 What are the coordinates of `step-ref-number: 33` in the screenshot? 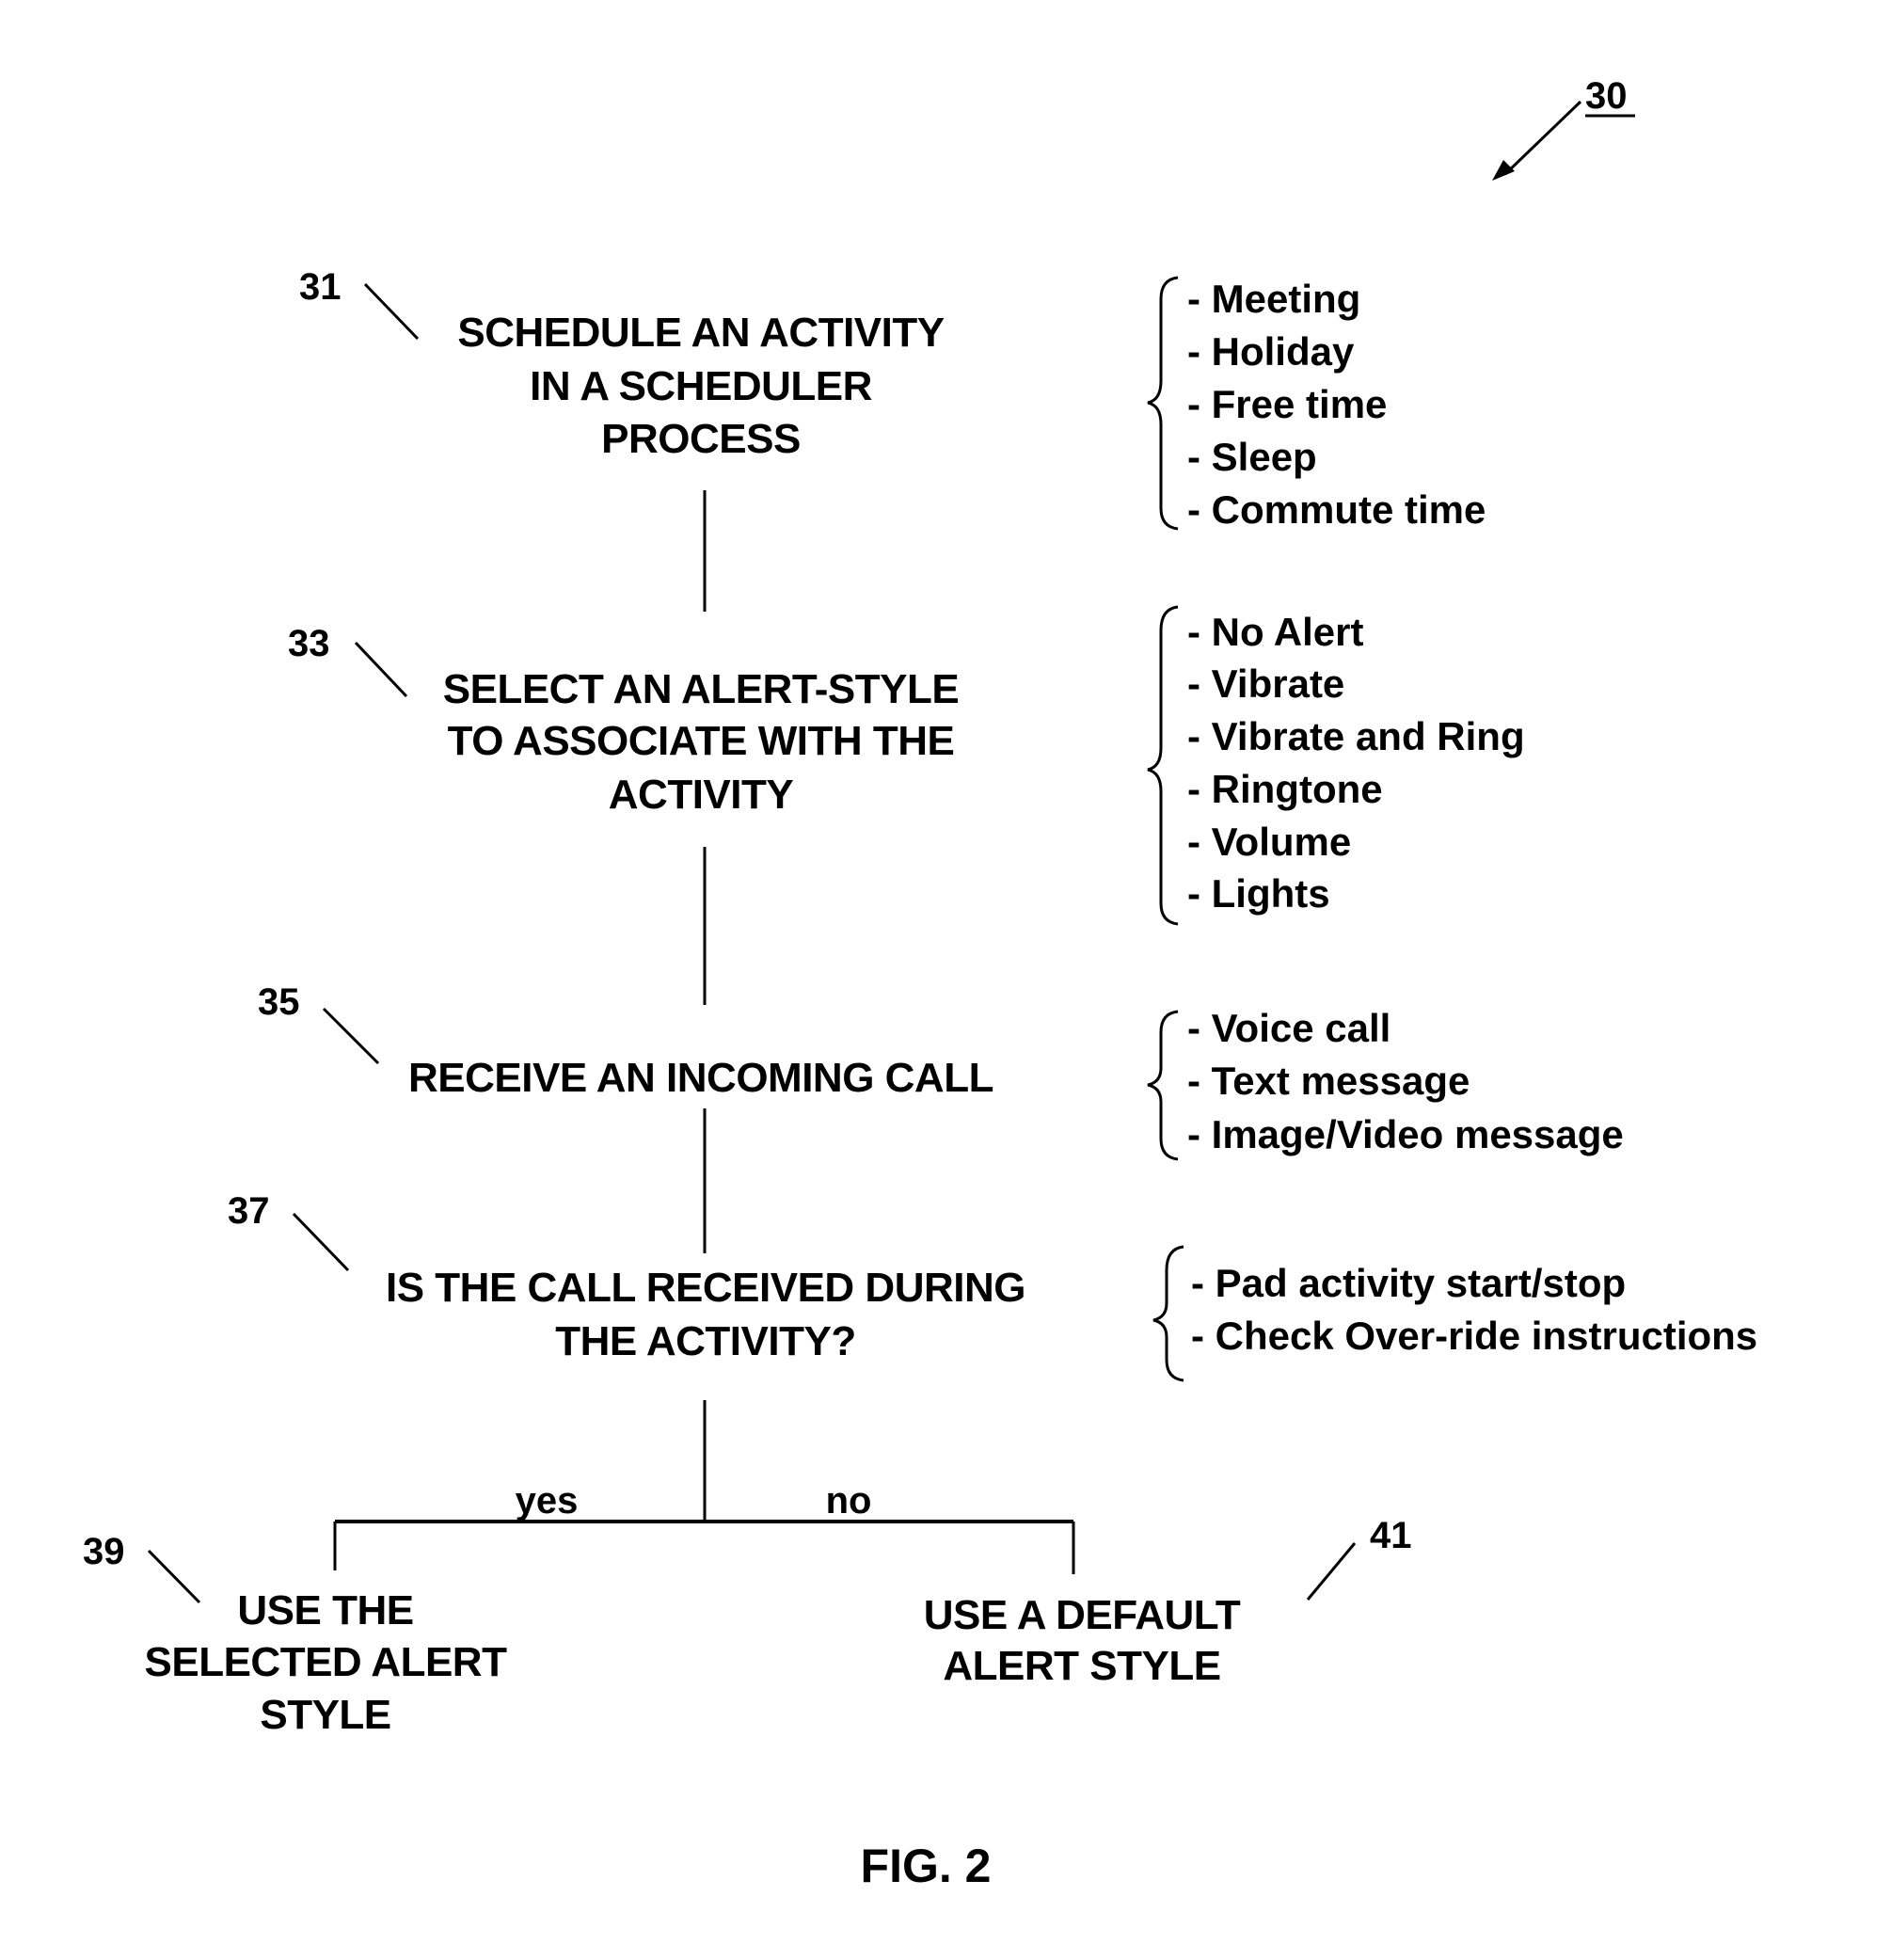 It's located at (309, 643).